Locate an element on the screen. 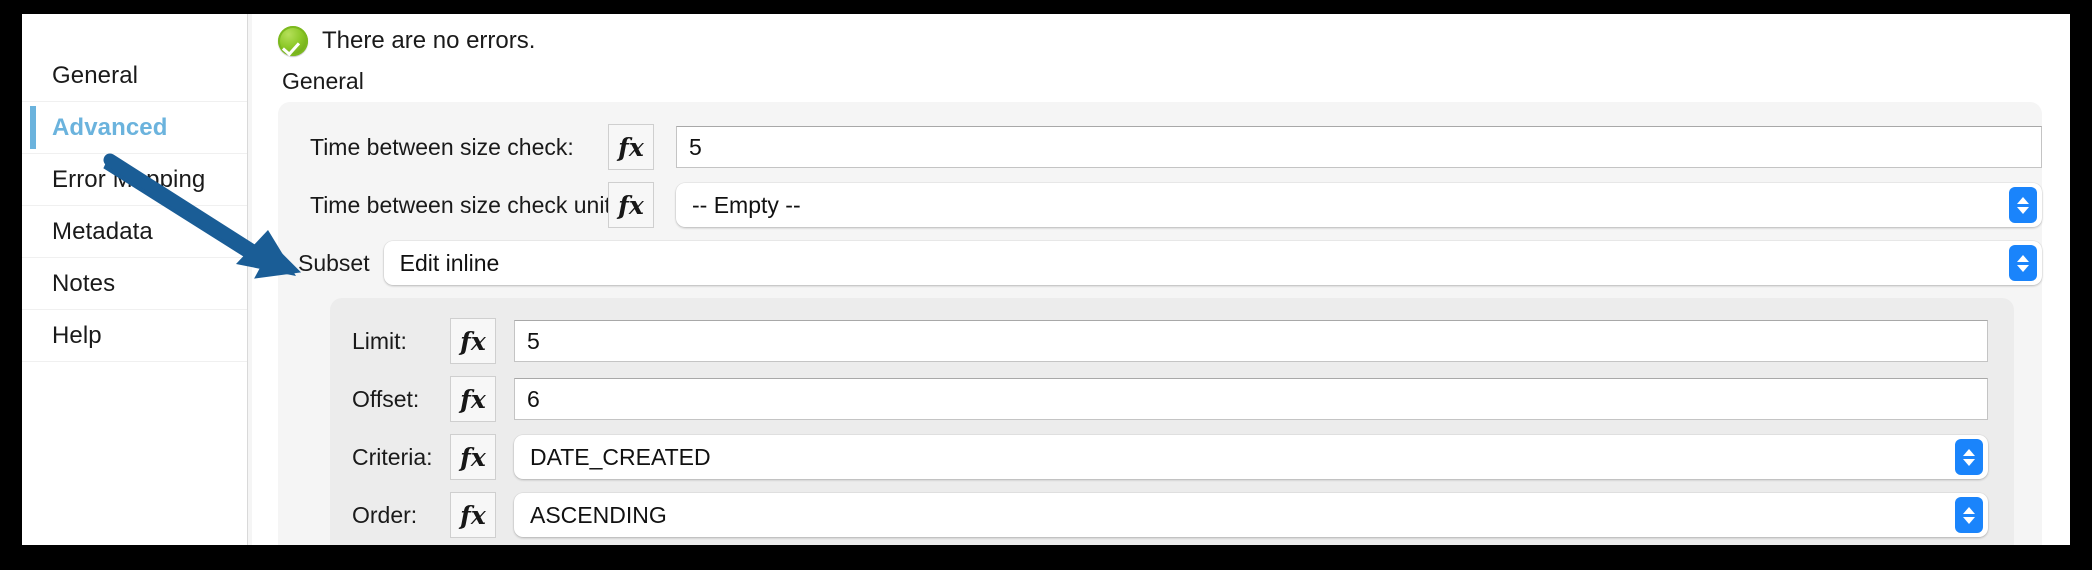  order-select: ASCENDING is located at coordinates (1251, 515).